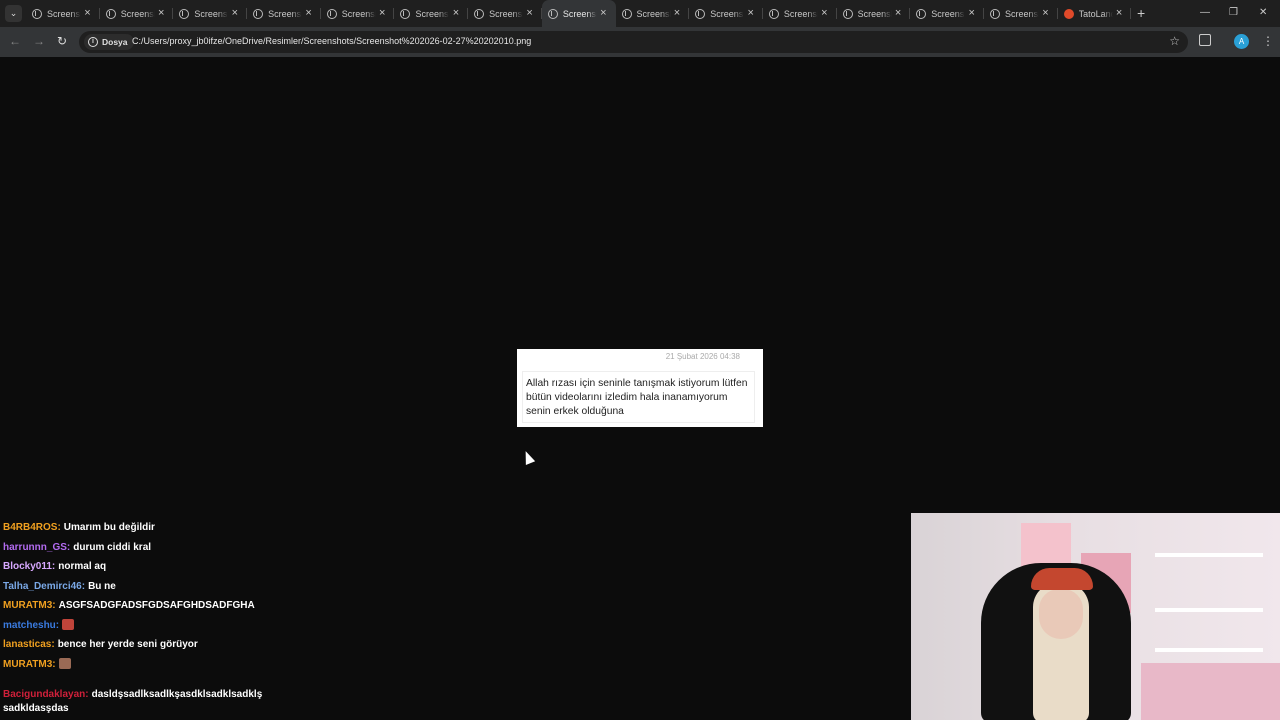 The width and height of the screenshot is (1280, 720). What do you see at coordinates (112, 547) in the screenshot?
I see `chat-text: durum ciddi kral` at bounding box center [112, 547].